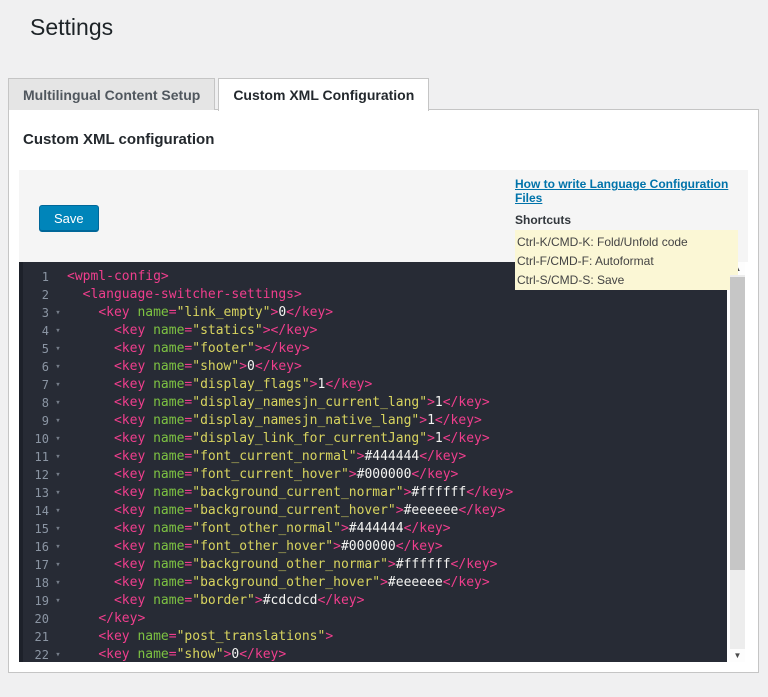 The image size is (768, 697). I want to click on line-number: 3, so click(45, 313).